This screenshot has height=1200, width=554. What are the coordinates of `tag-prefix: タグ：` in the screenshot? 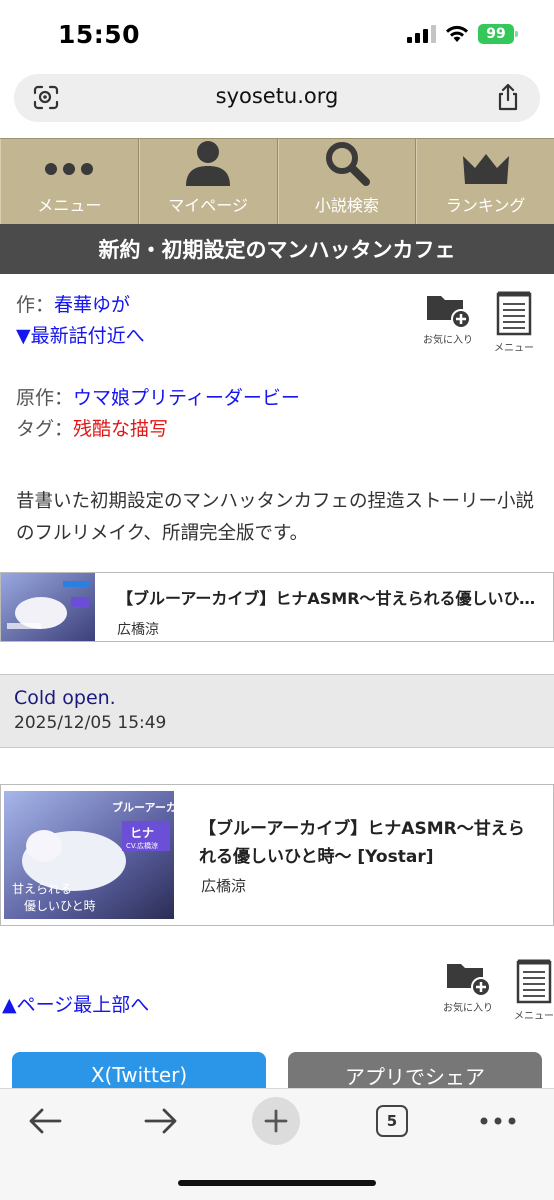 It's located at (45, 429).